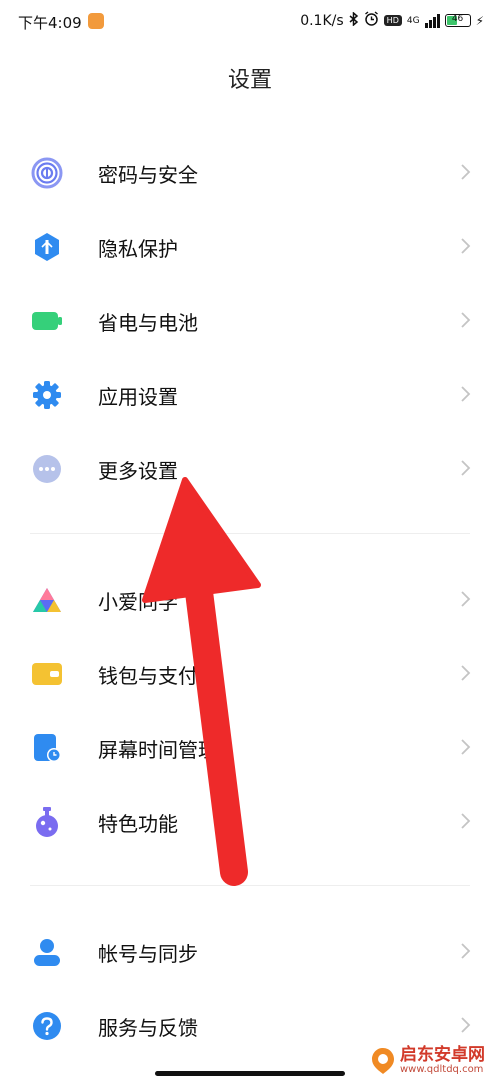 This screenshot has width=500, height=1084. I want to click on settings-item-xiaoai: 小爱同学, so click(250, 600).